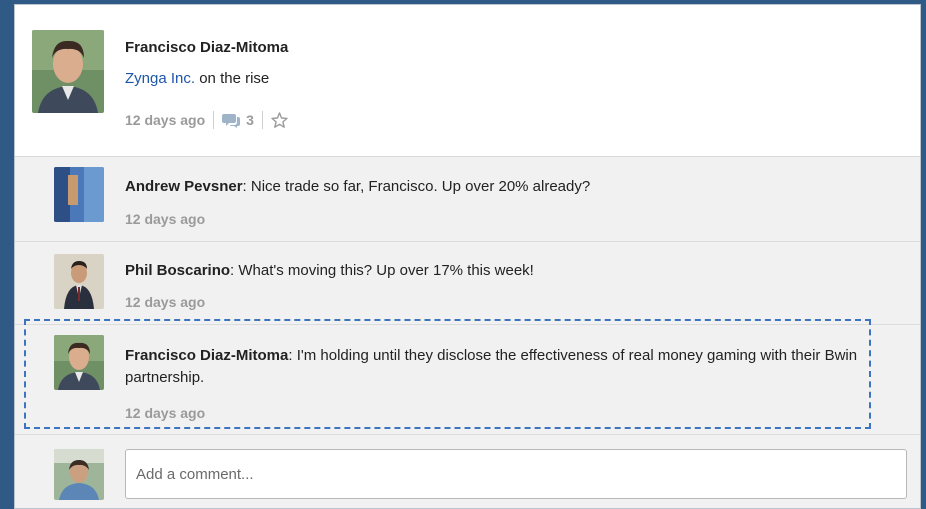 The image size is (926, 509). What do you see at coordinates (165, 120) in the screenshot?
I see `post-time: 12 days ago` at bounding box center [165, 120].